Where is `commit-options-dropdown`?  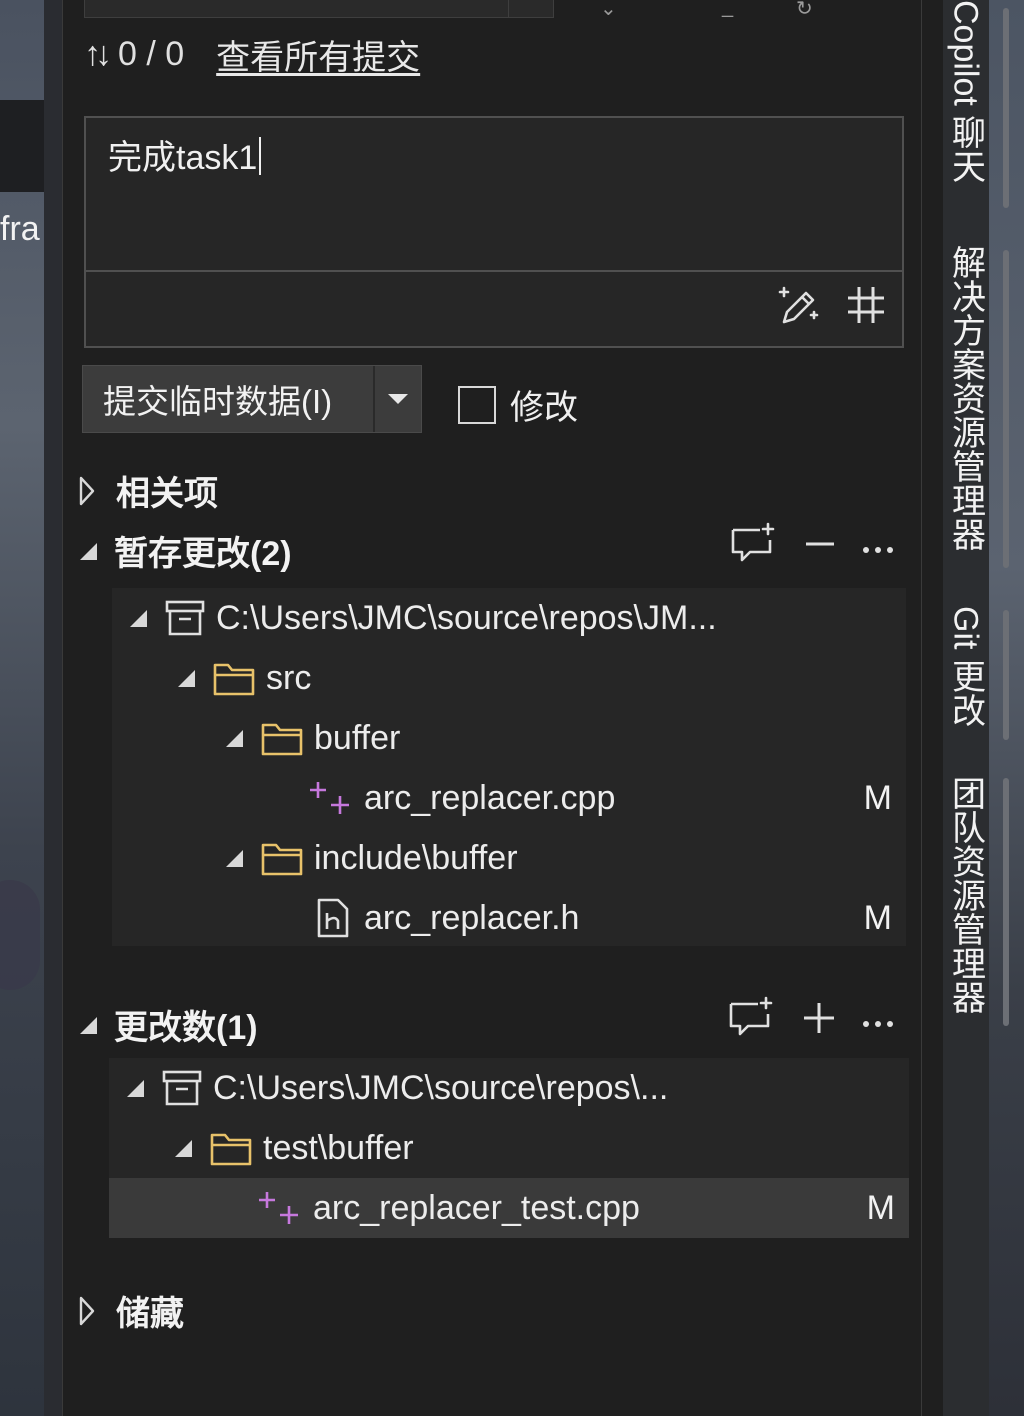
commit-options-dropdown is located at coordinates (397, 399).